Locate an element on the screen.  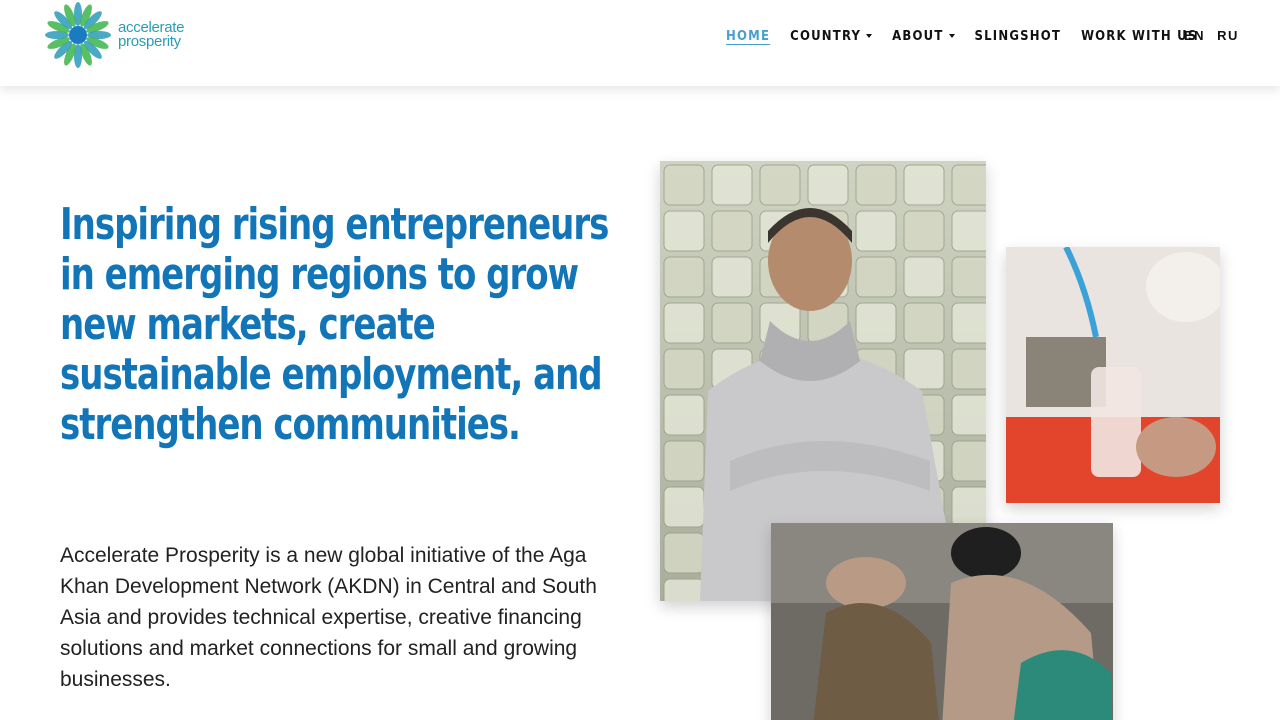
nav-slingshot: SLINGSHOT is located at coordinates (1018, 36).